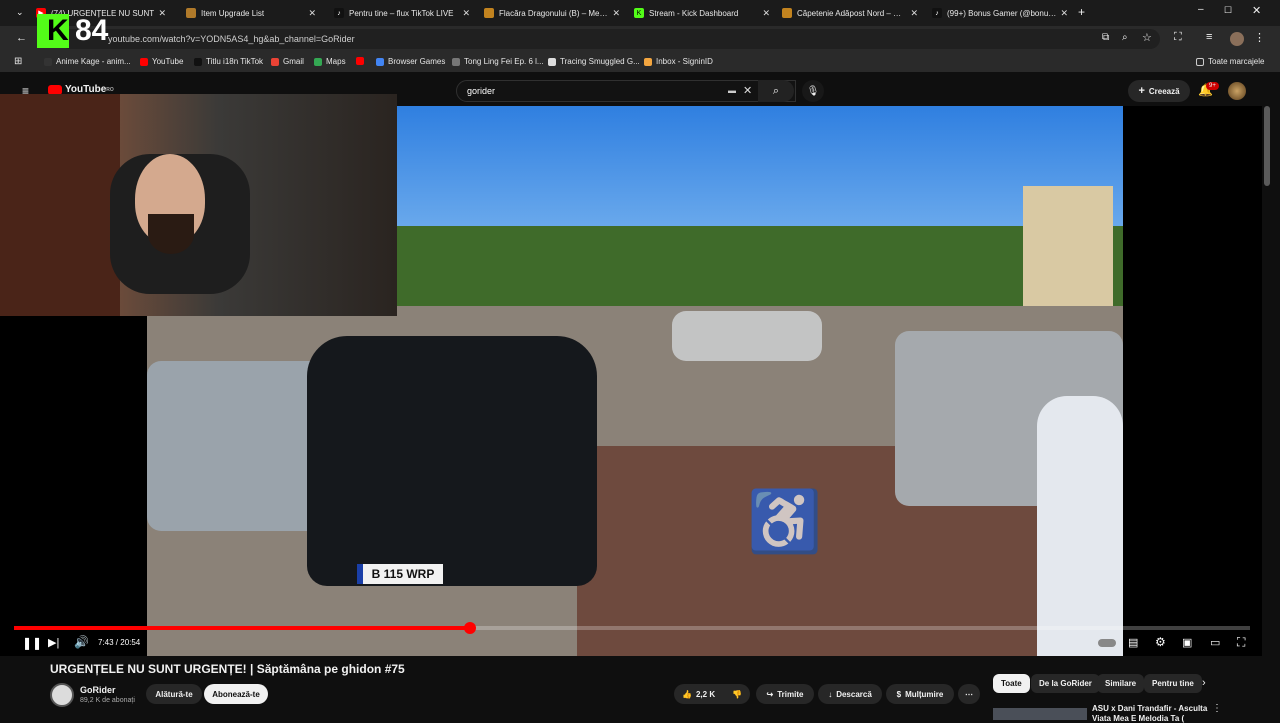 The width and height of the screenshot is (1280, 723). Describe the element at coordinates (1081, 12) in the screenshot. I see `new-tab-icon: +` at that location.